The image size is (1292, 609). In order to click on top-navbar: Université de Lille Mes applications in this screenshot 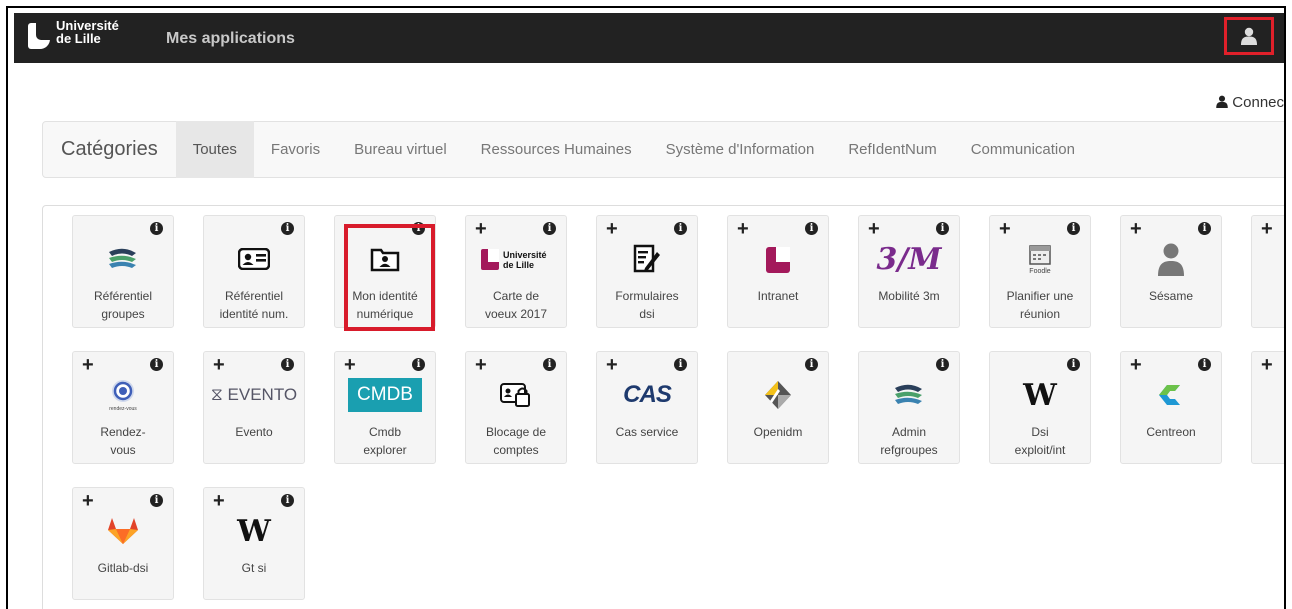, I will do `click(649, 38)`.